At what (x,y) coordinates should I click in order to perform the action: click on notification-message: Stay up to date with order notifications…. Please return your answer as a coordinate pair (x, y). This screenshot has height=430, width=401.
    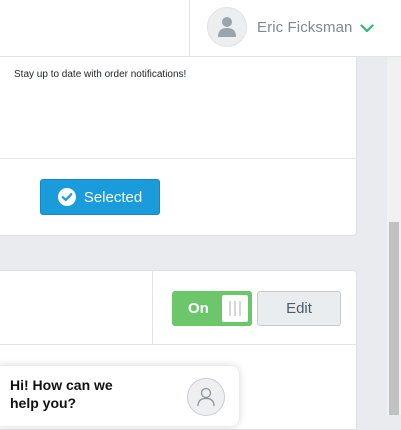
    Looking at the image, I should click on (100, 74).